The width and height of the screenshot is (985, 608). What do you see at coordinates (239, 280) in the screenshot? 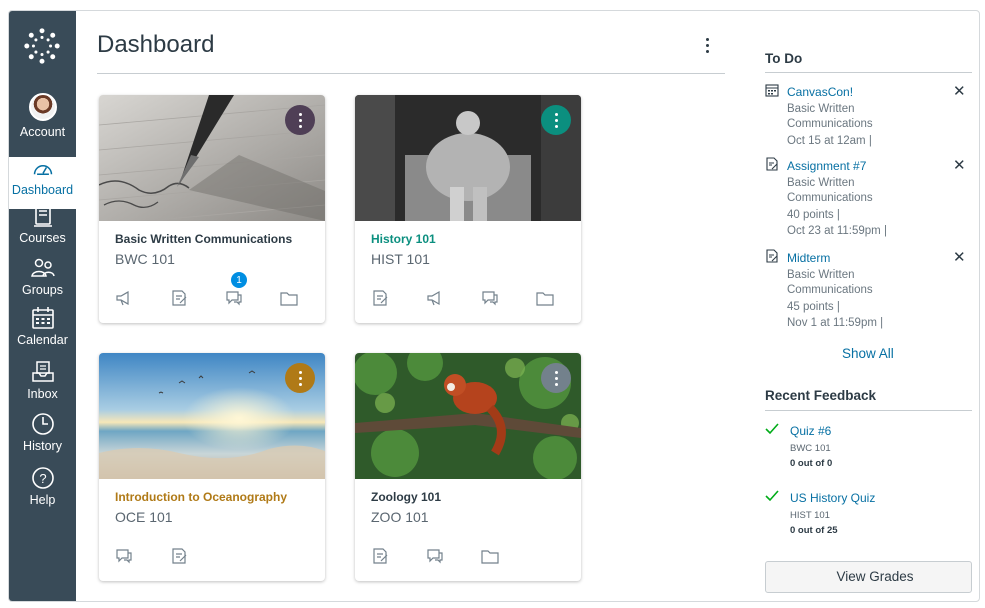
I see `unread-badge: 1` at bounding box center [239, 280].